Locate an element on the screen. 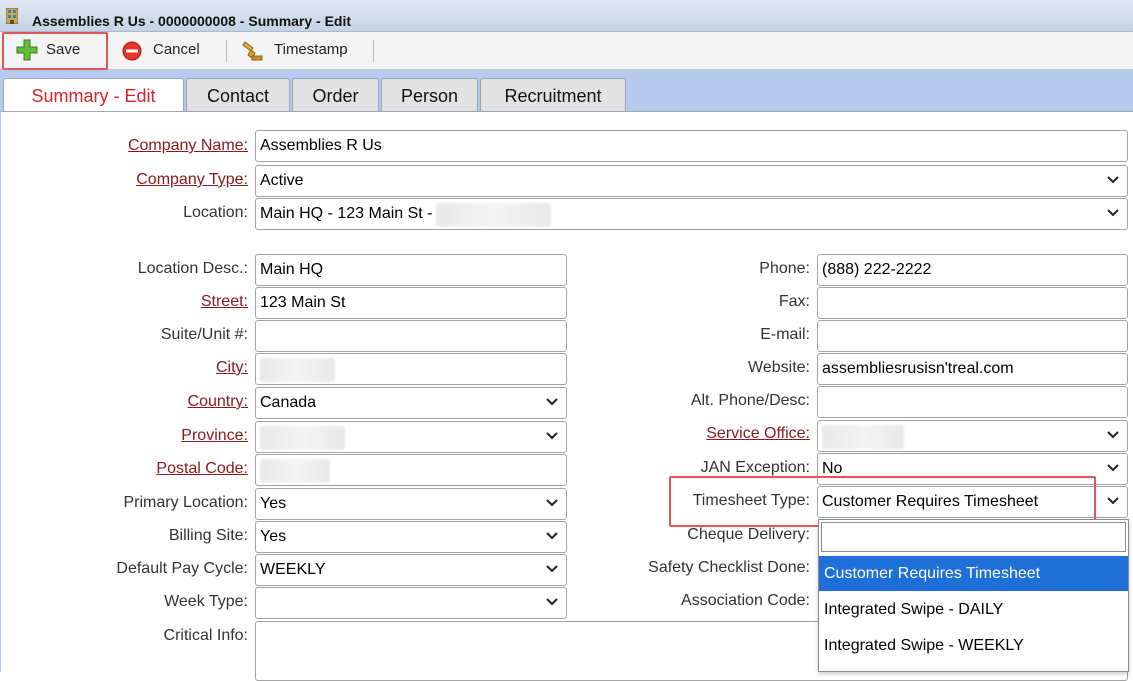  cheque-delivery-label: Cheque Delivery: is located at coordinates (748, 534).